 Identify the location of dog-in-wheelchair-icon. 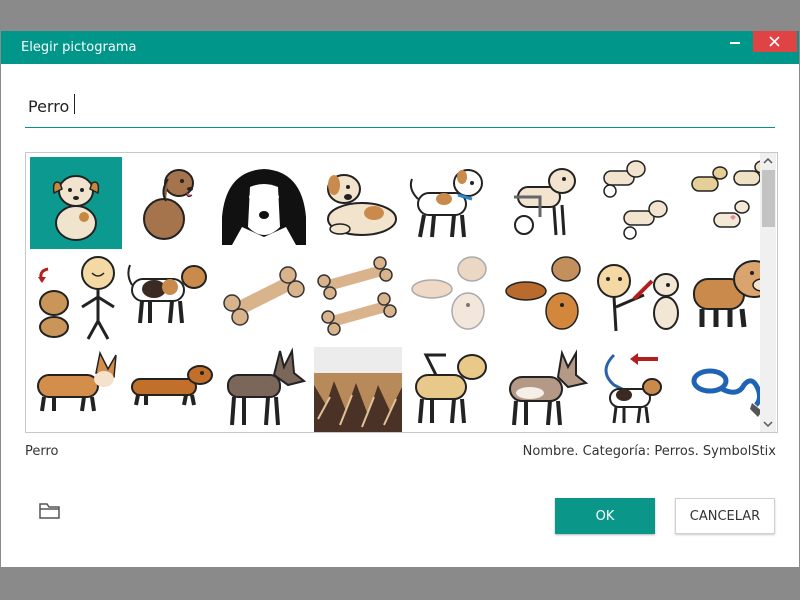
(545, 202).